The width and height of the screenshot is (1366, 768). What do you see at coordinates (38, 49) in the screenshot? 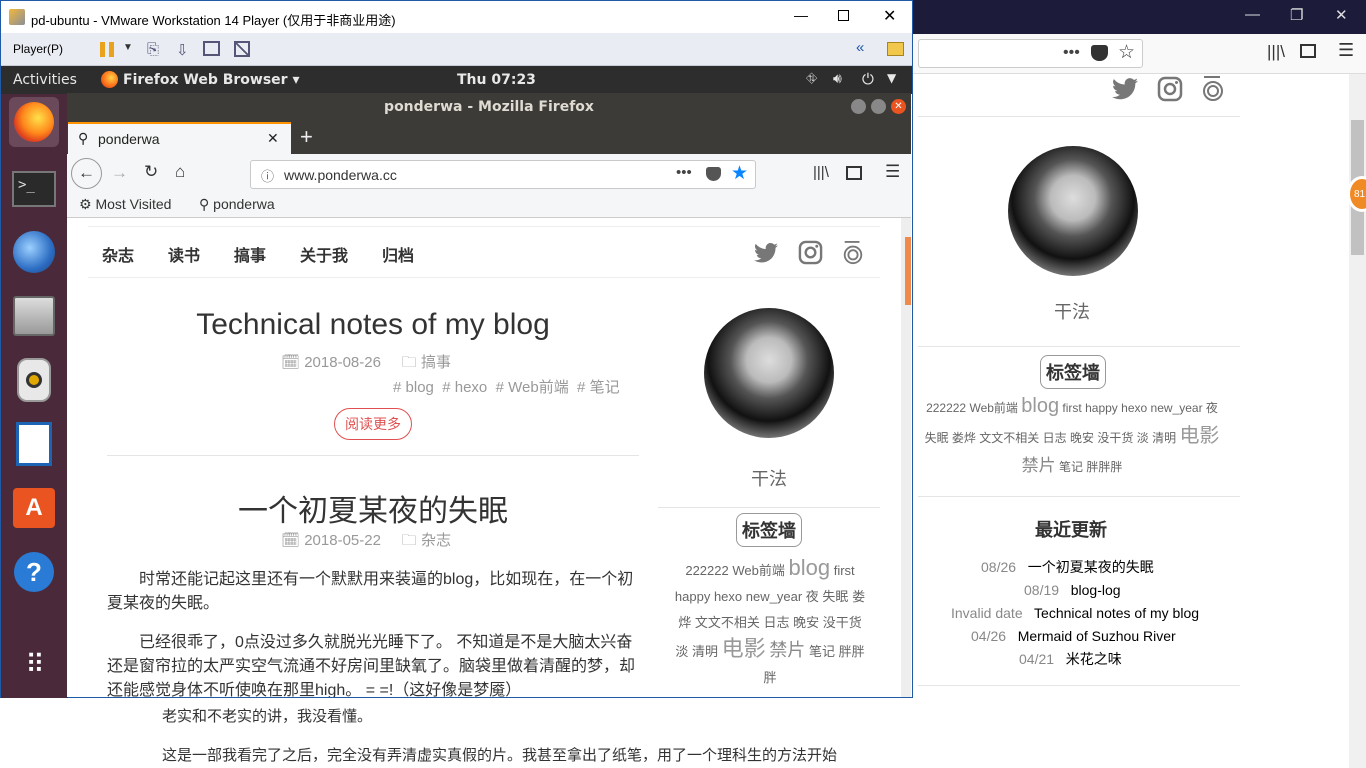
I see `player-menu: Player(P)` at bounding box center [38, 49].